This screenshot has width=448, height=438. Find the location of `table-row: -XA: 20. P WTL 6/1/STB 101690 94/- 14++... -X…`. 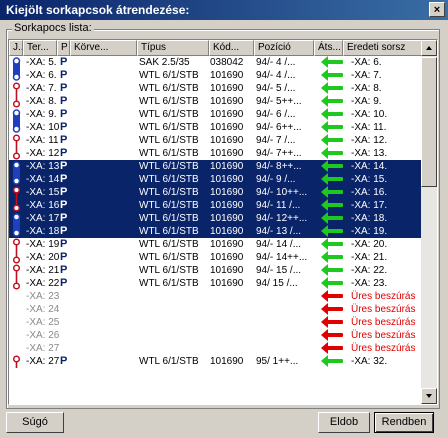

table-row: -XA: 20. P WTL 6/1/STB 101690 94/- 14++... -X… is located at coordinates (216, 257).